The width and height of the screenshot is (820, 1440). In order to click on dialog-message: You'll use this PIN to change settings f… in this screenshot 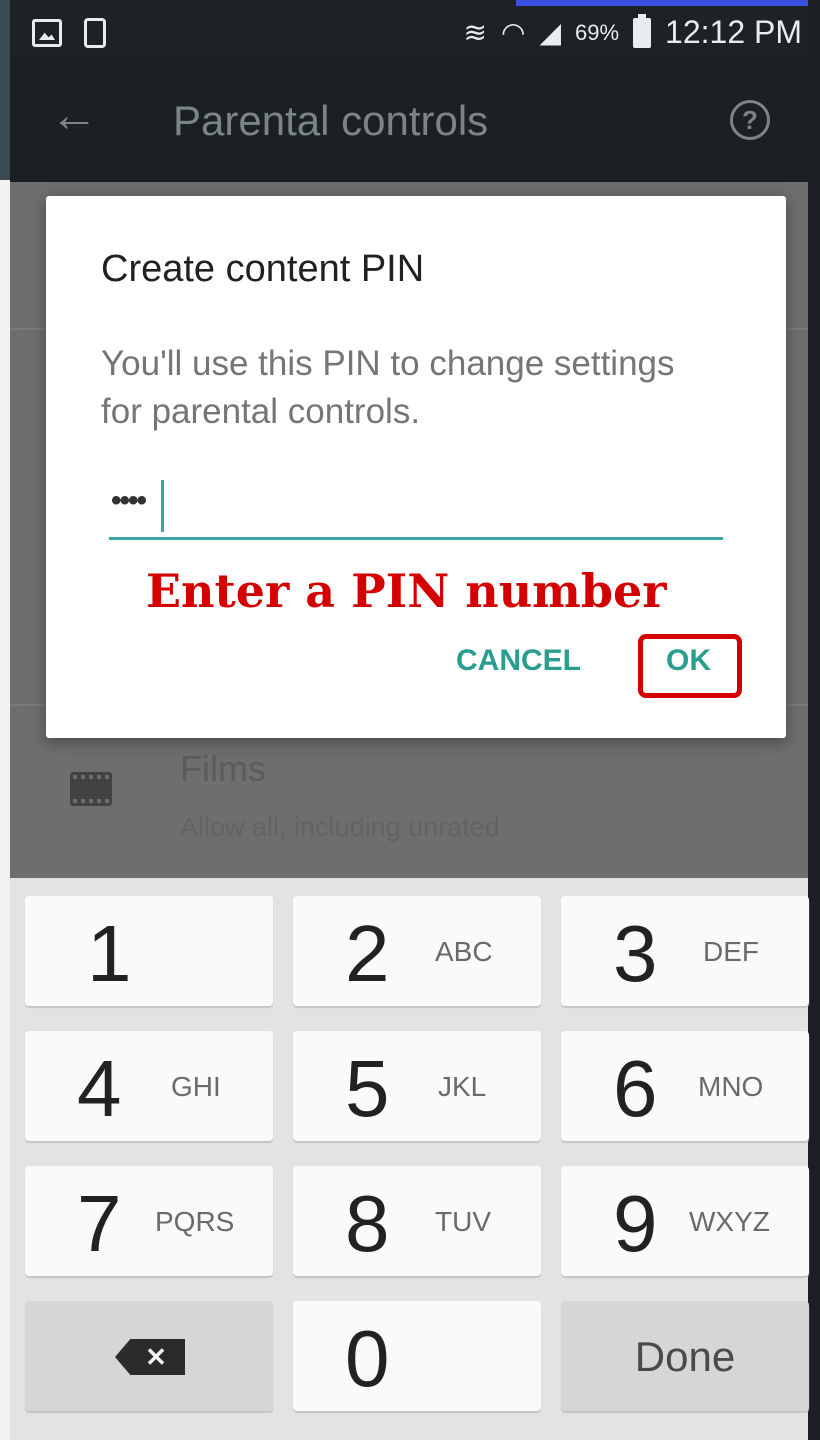, I will do `click(388, 387)`.